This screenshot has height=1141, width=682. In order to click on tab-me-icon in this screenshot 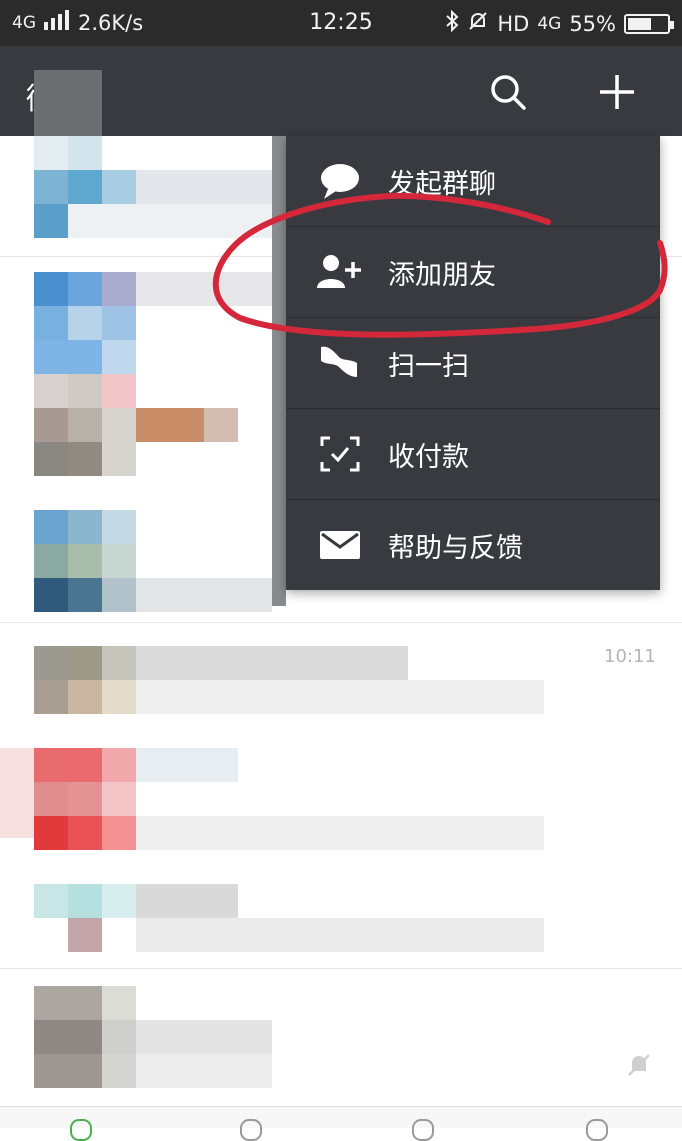, I will do `click(597, 1130)`.